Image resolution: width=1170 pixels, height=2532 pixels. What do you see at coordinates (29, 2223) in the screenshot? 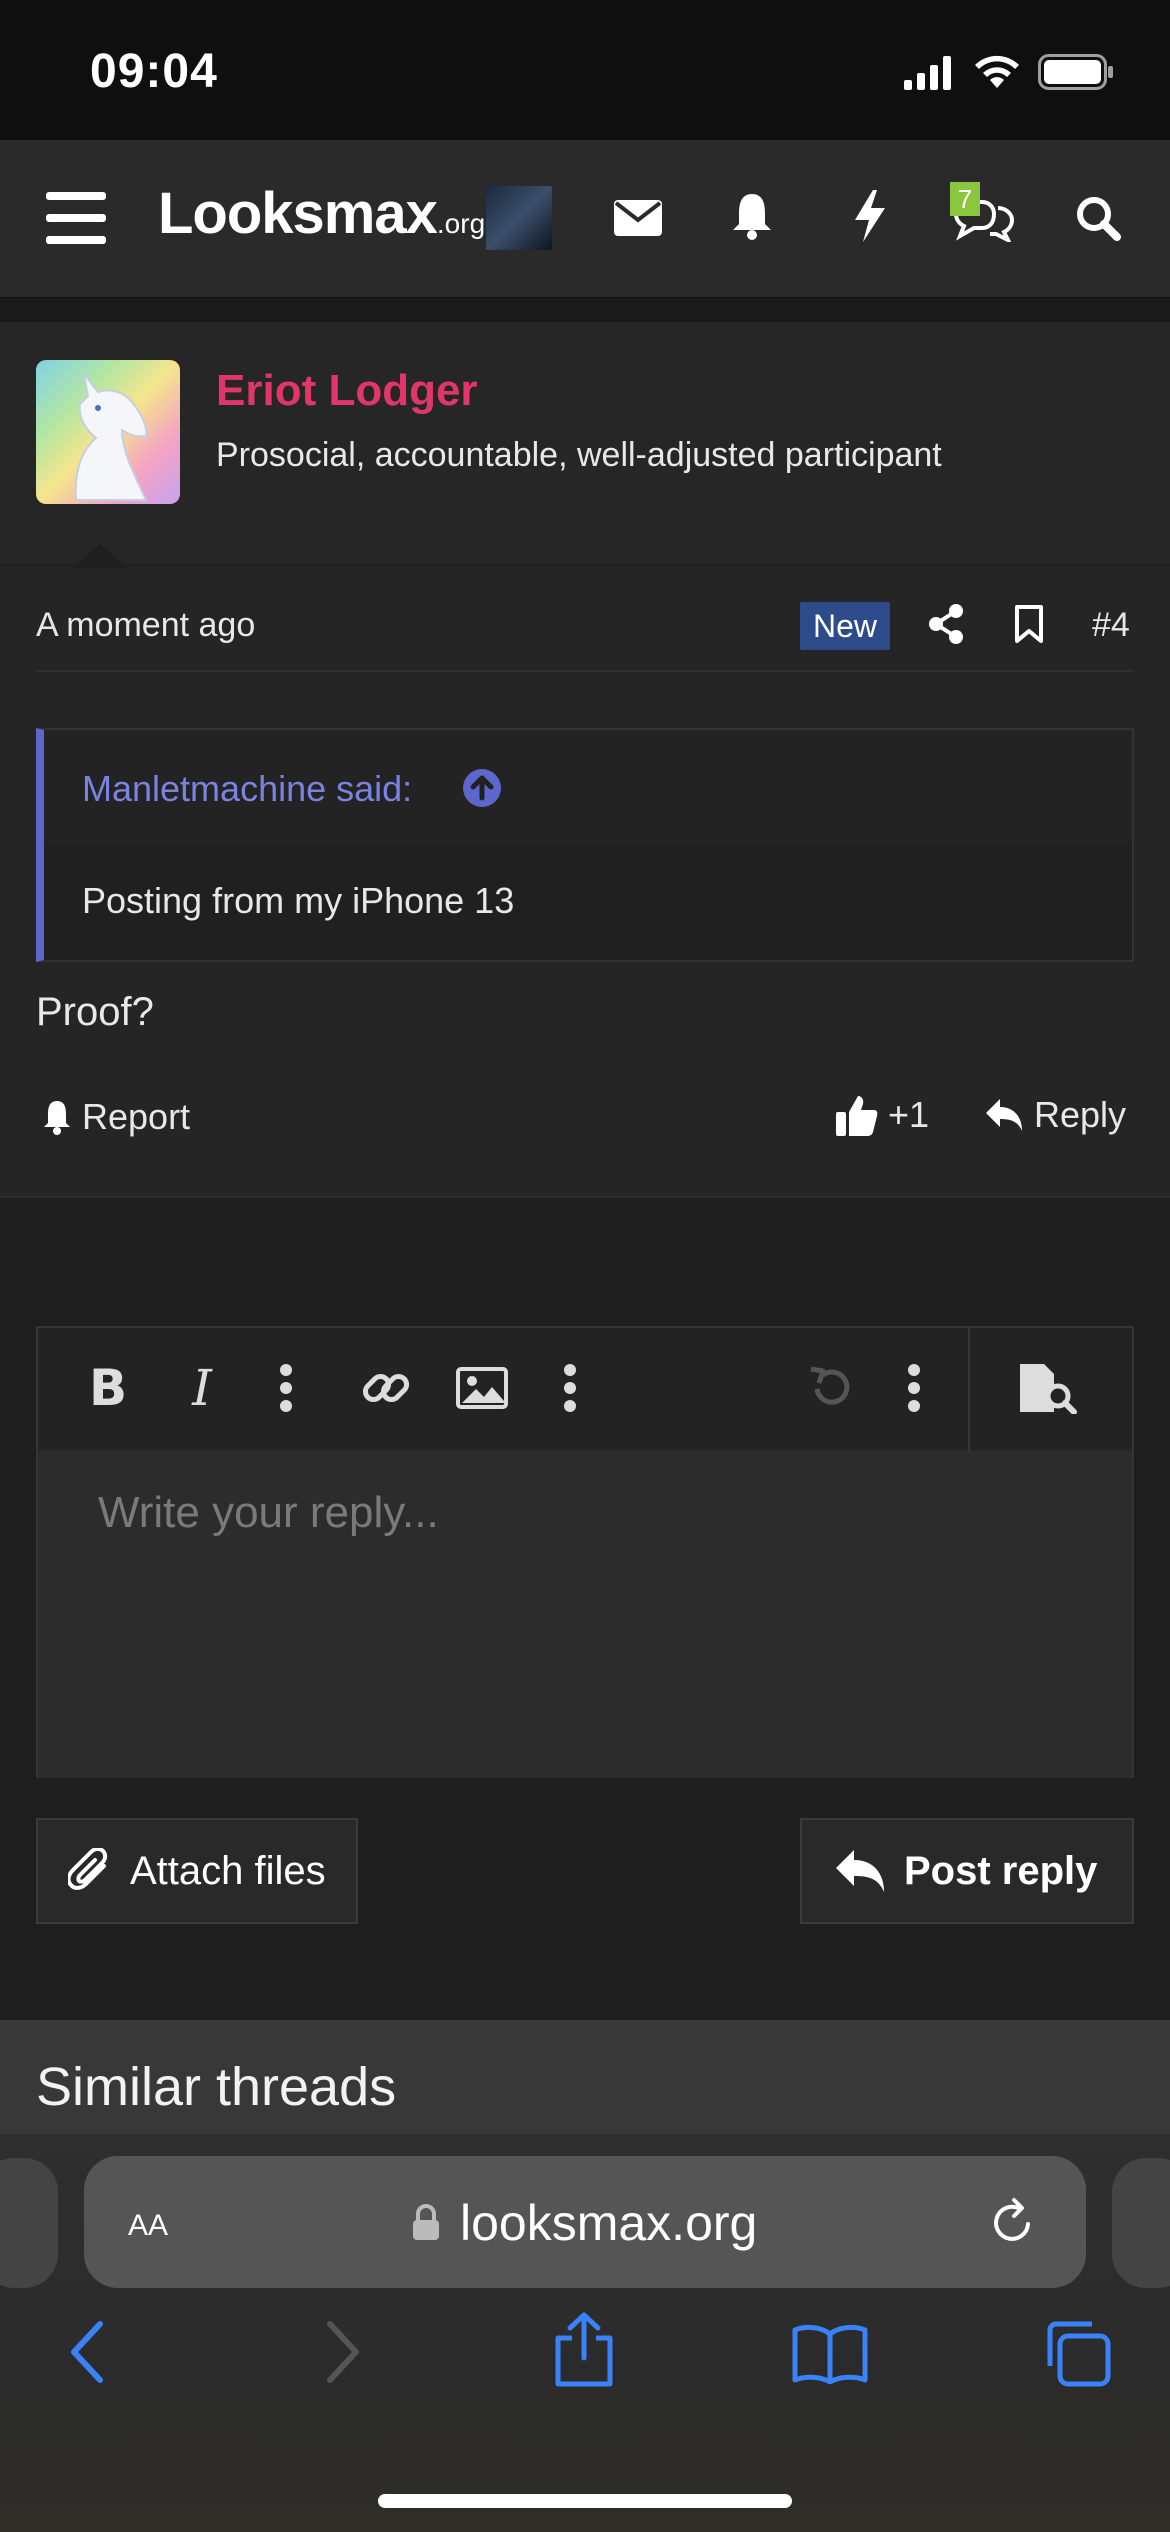
I see `previous-tab-peek` at bounding box center [29, 2223].